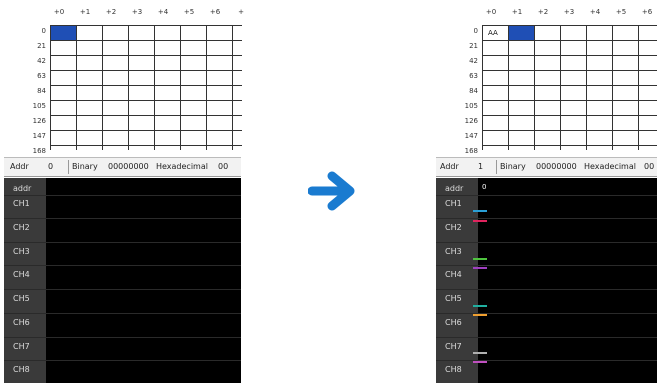  What do you see at coordinates (146, 87) in the screenshot?
I see `memory-grid` at bounding box center [146, 87].